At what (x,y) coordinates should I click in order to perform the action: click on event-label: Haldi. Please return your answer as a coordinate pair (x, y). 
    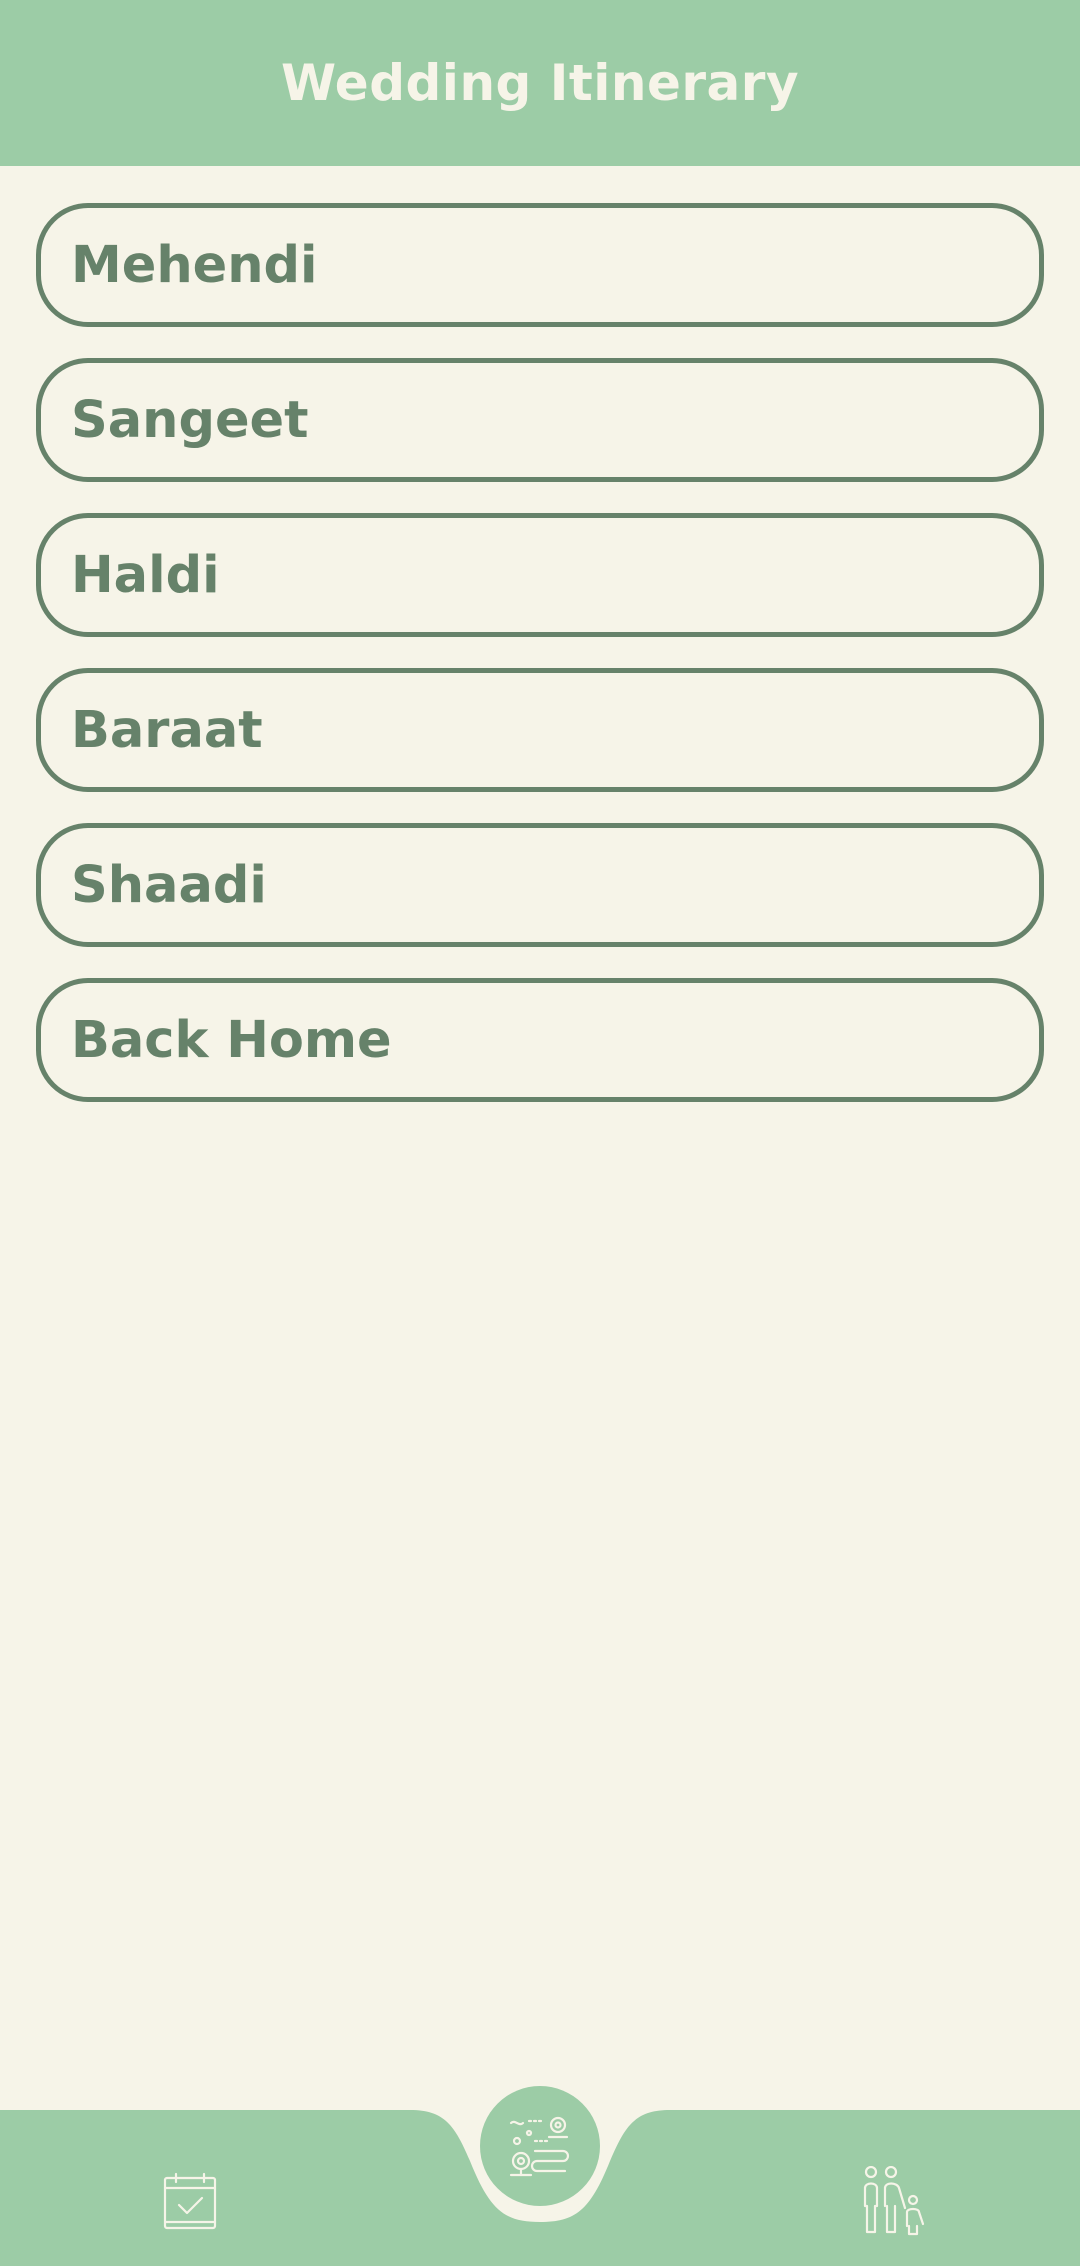
    Looking at the image, I should click on (145, 575).